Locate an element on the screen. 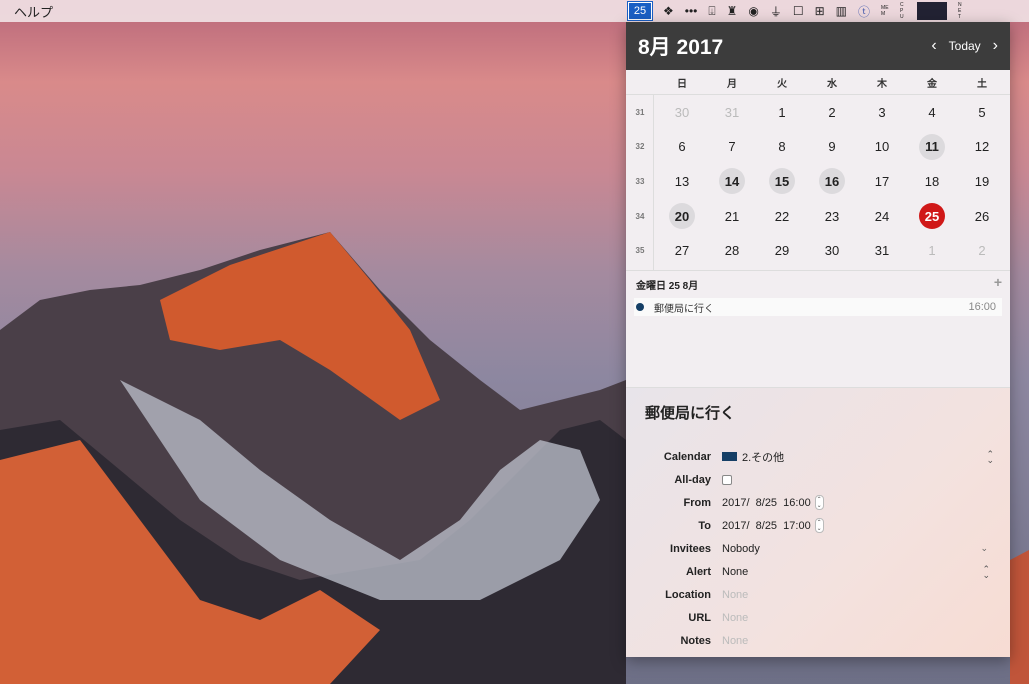 The height and width of the screenshot is (684, 1029). day-cell: 13 is located at coordinates (682, 181).